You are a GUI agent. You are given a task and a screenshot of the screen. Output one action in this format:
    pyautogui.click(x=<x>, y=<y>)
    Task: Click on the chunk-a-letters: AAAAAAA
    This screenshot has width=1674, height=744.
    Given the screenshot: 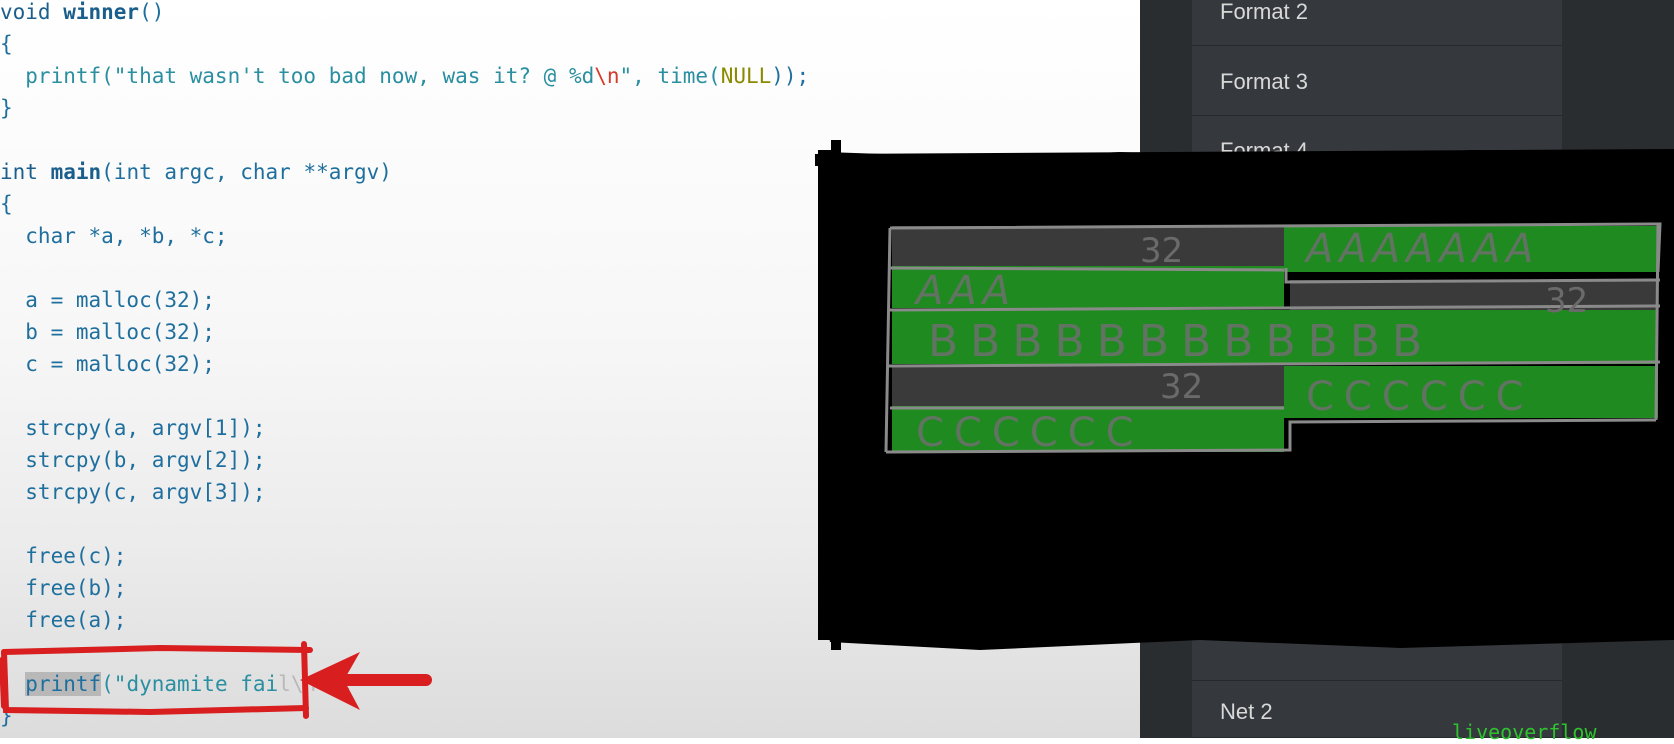 What is the action you would take?
    pyautogui.click(x=1421, y=249)
    